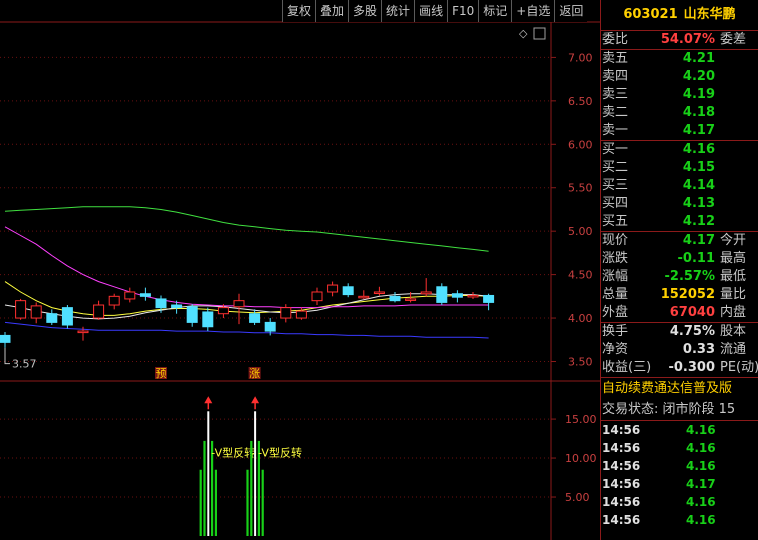 The width and height of the screenshot is (758, 540). I want to click on indicator-axis-labels: 5.00 10.00 15.00, so click(581, 458).